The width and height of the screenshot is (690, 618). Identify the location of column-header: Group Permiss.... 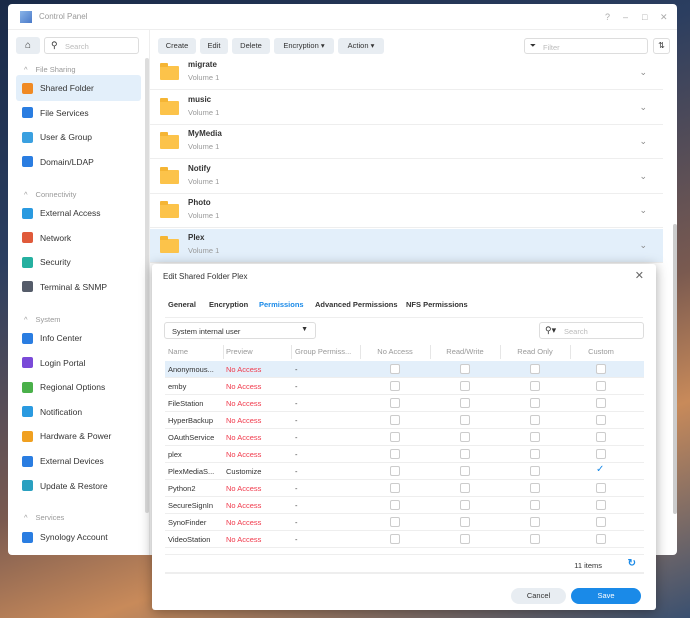
(323, 351).